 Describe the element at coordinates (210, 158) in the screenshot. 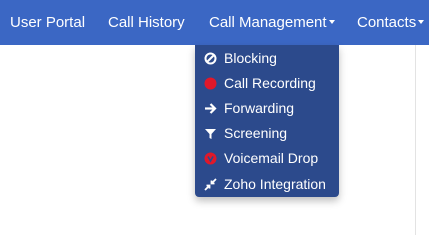

I see `voicemail-icon` at that location.